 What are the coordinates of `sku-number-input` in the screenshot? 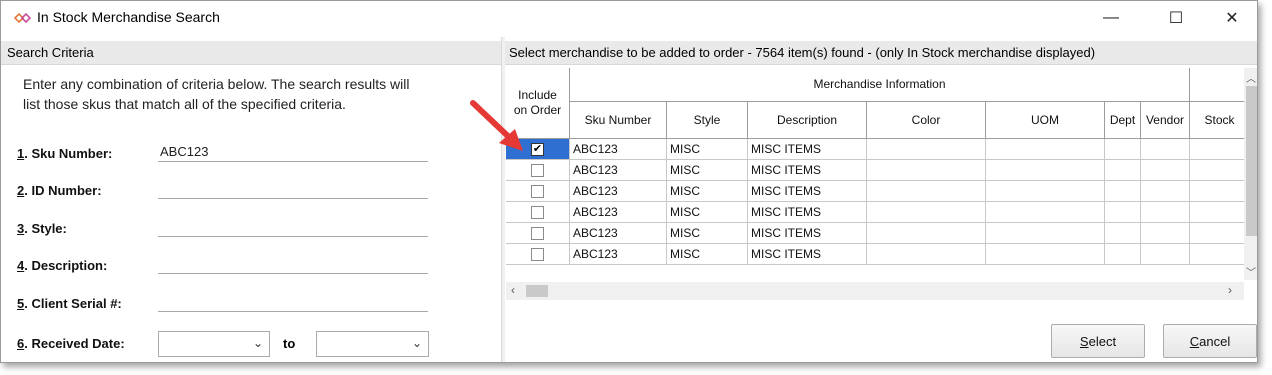 It's located at (293, 152).